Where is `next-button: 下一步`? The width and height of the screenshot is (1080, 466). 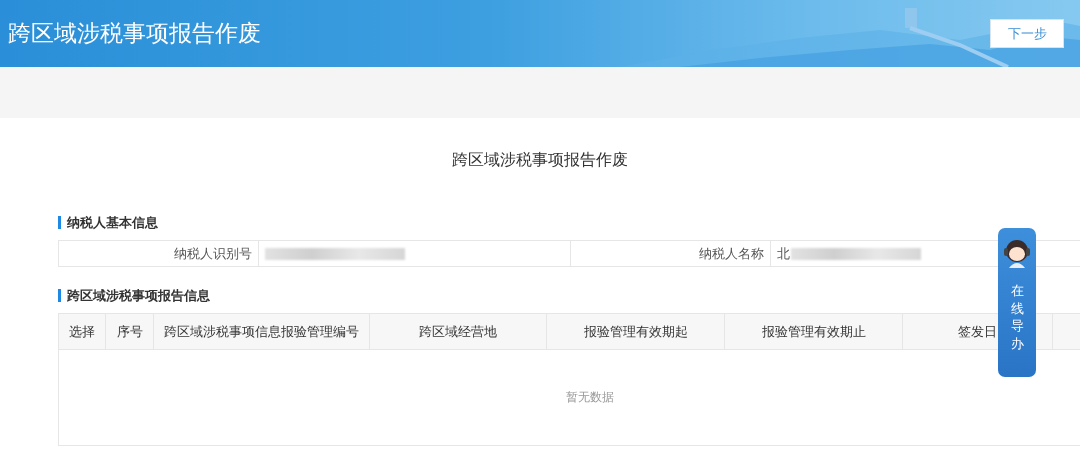 next-button: 下一步 is located at coordinates (1027, 33).